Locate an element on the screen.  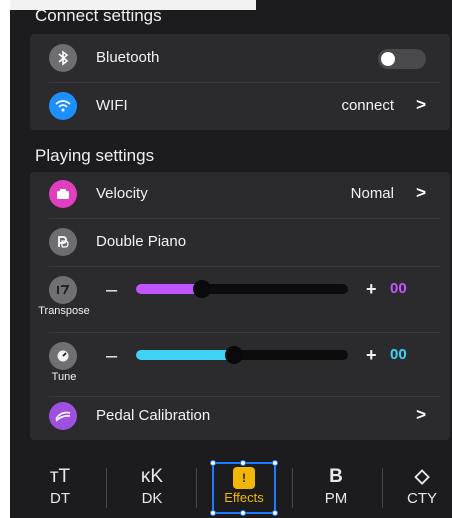
velocity-value: Nomal is located at coordinates (372, 193).